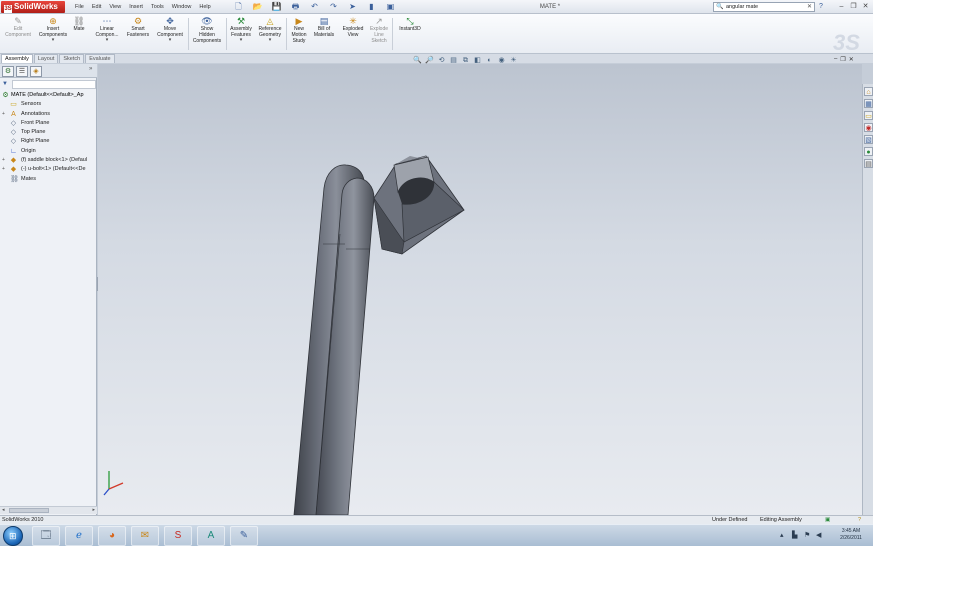 The width and height of the screenshot is (960, 600). I want to click on tree-item: + ◆ (-) u-bolt<1> (Default<<De, so click(48, 169).